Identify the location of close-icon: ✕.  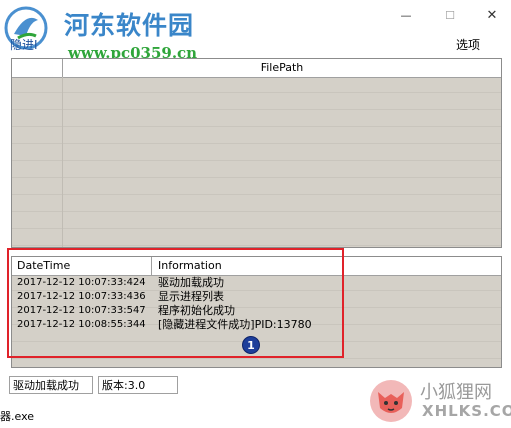
(492, 15).